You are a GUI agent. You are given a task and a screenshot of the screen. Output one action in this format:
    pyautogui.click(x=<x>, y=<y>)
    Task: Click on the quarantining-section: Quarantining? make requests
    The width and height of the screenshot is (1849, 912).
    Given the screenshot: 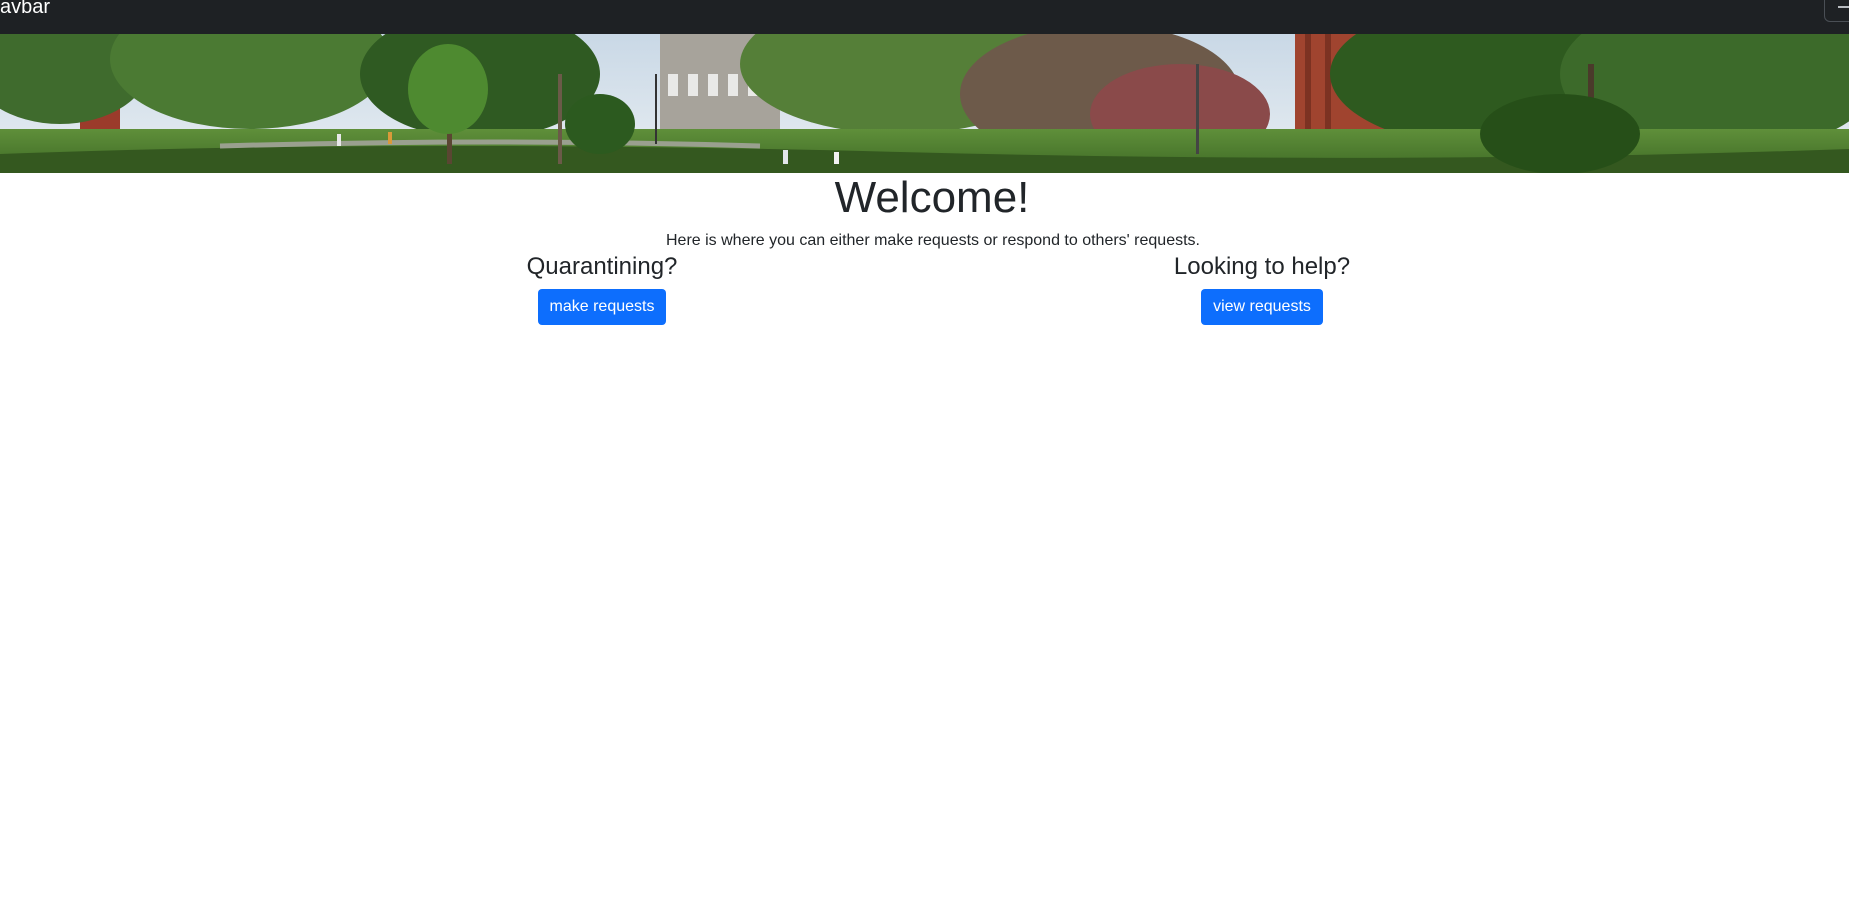 What is the action you would take?
    pyautogui.click(x=602, y=288)
    